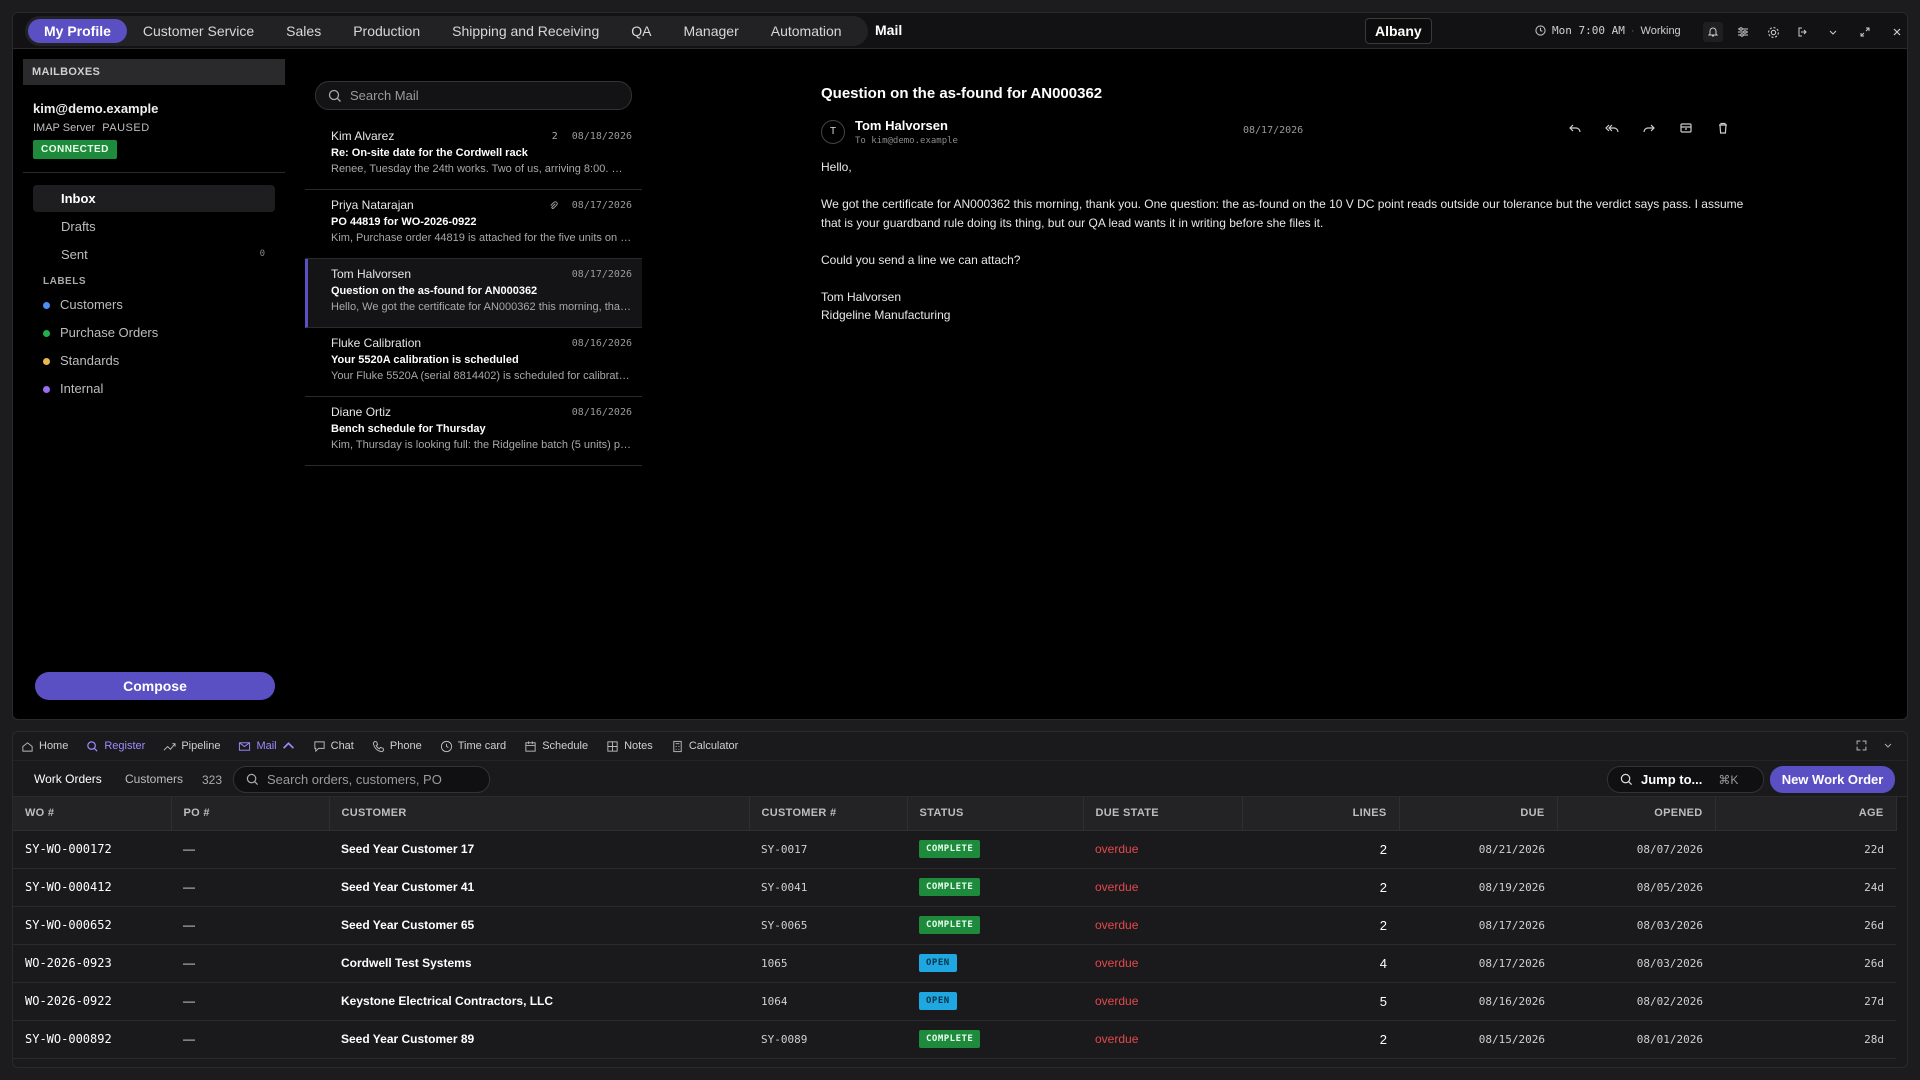 This screenshot has height=1080, width=1920. Describe the element at coordinates (1723, 128) in the screenshot. I see `trash-icon` at that location.